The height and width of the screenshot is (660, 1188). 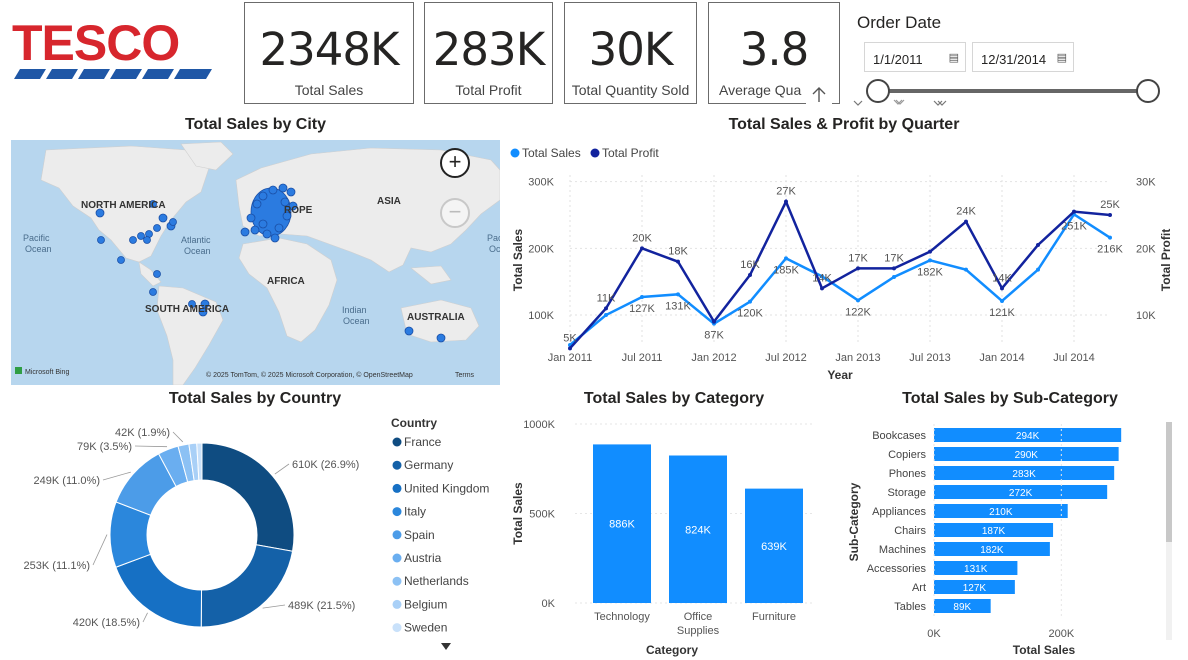 What do you see at coordinates (622, 617) in the screenshot?
I see `x-tick-label: Technology` at bounding box center [622, 617].